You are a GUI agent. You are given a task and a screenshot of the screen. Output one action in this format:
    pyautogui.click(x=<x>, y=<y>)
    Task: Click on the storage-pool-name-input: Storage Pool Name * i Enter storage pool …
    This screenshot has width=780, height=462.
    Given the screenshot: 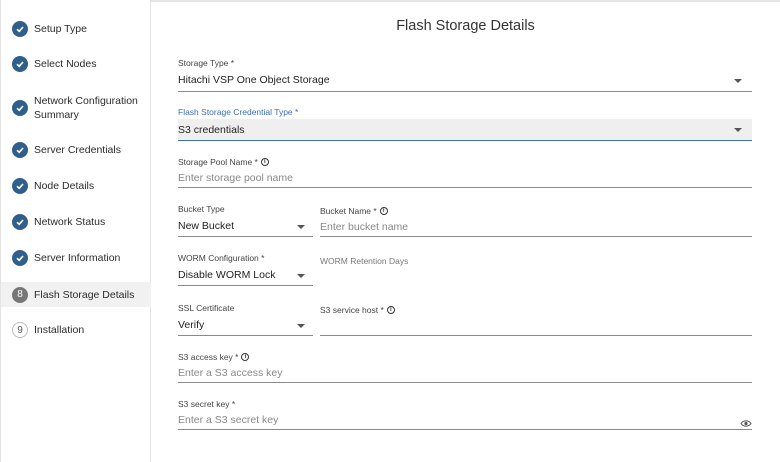 What is the action you would take?
    pyautogui.click(x=465, y=173)
    